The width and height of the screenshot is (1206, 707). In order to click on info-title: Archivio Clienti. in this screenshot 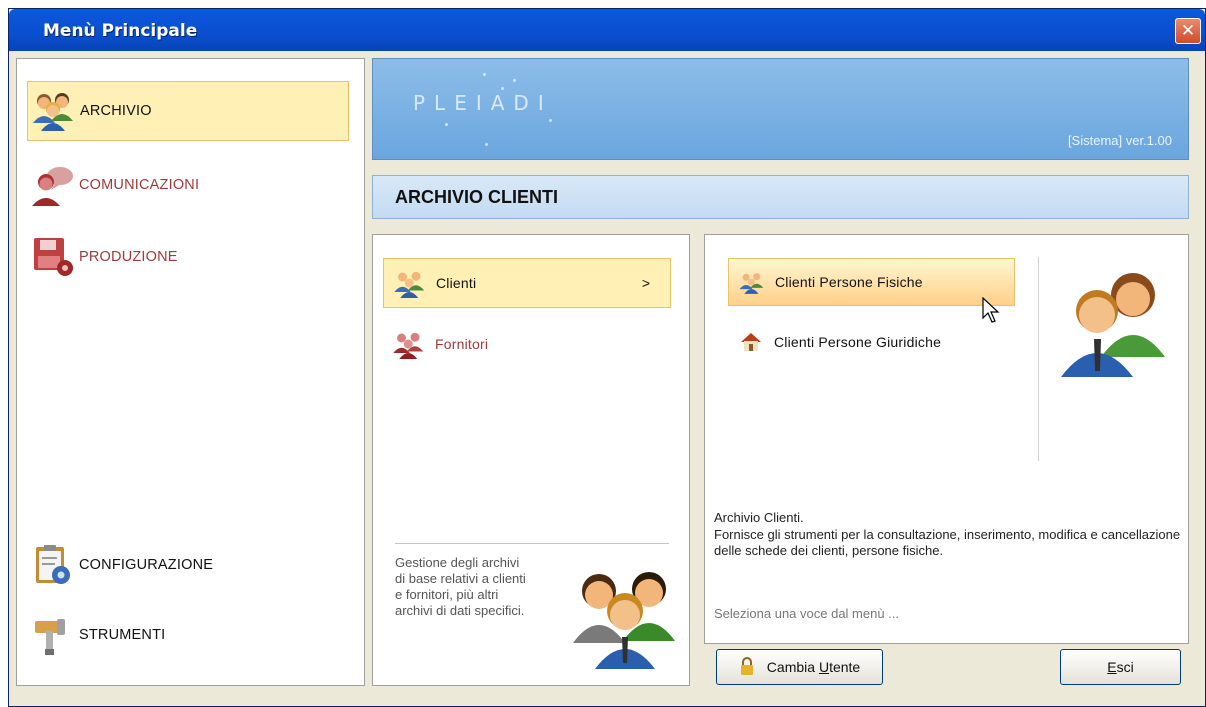, I will do `click(759, 517)`.